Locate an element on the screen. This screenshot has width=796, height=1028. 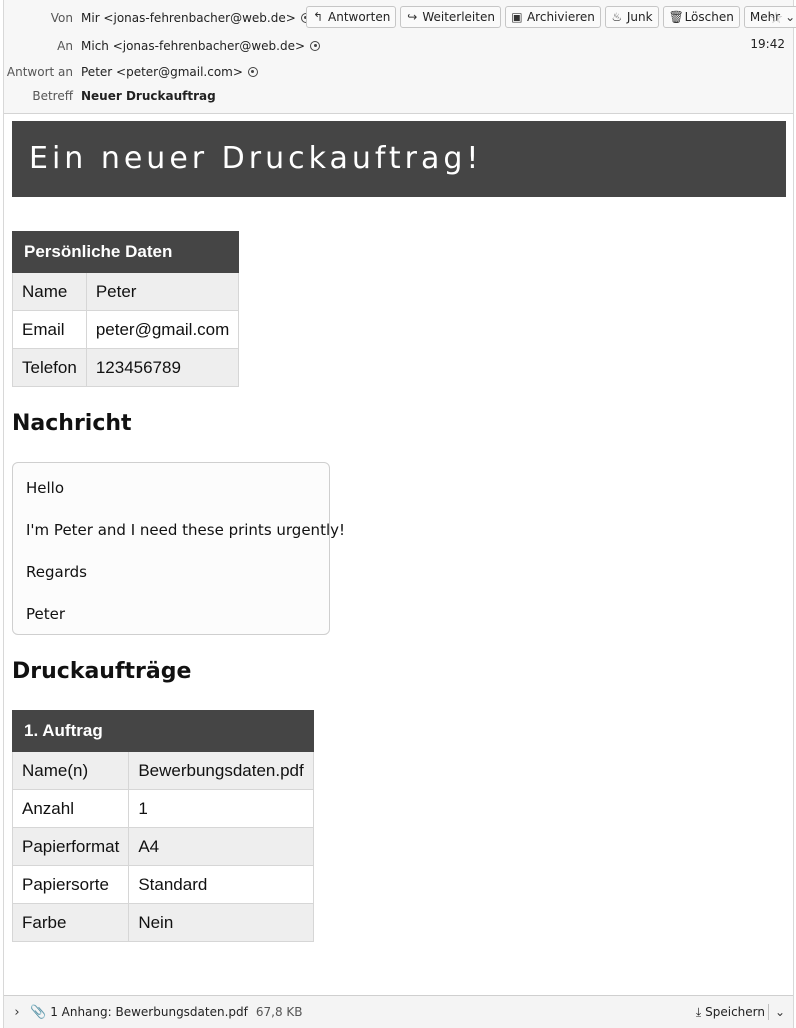
reply-to-value: Peter <peter@gmail.com> is located at coordinates (169, 72).